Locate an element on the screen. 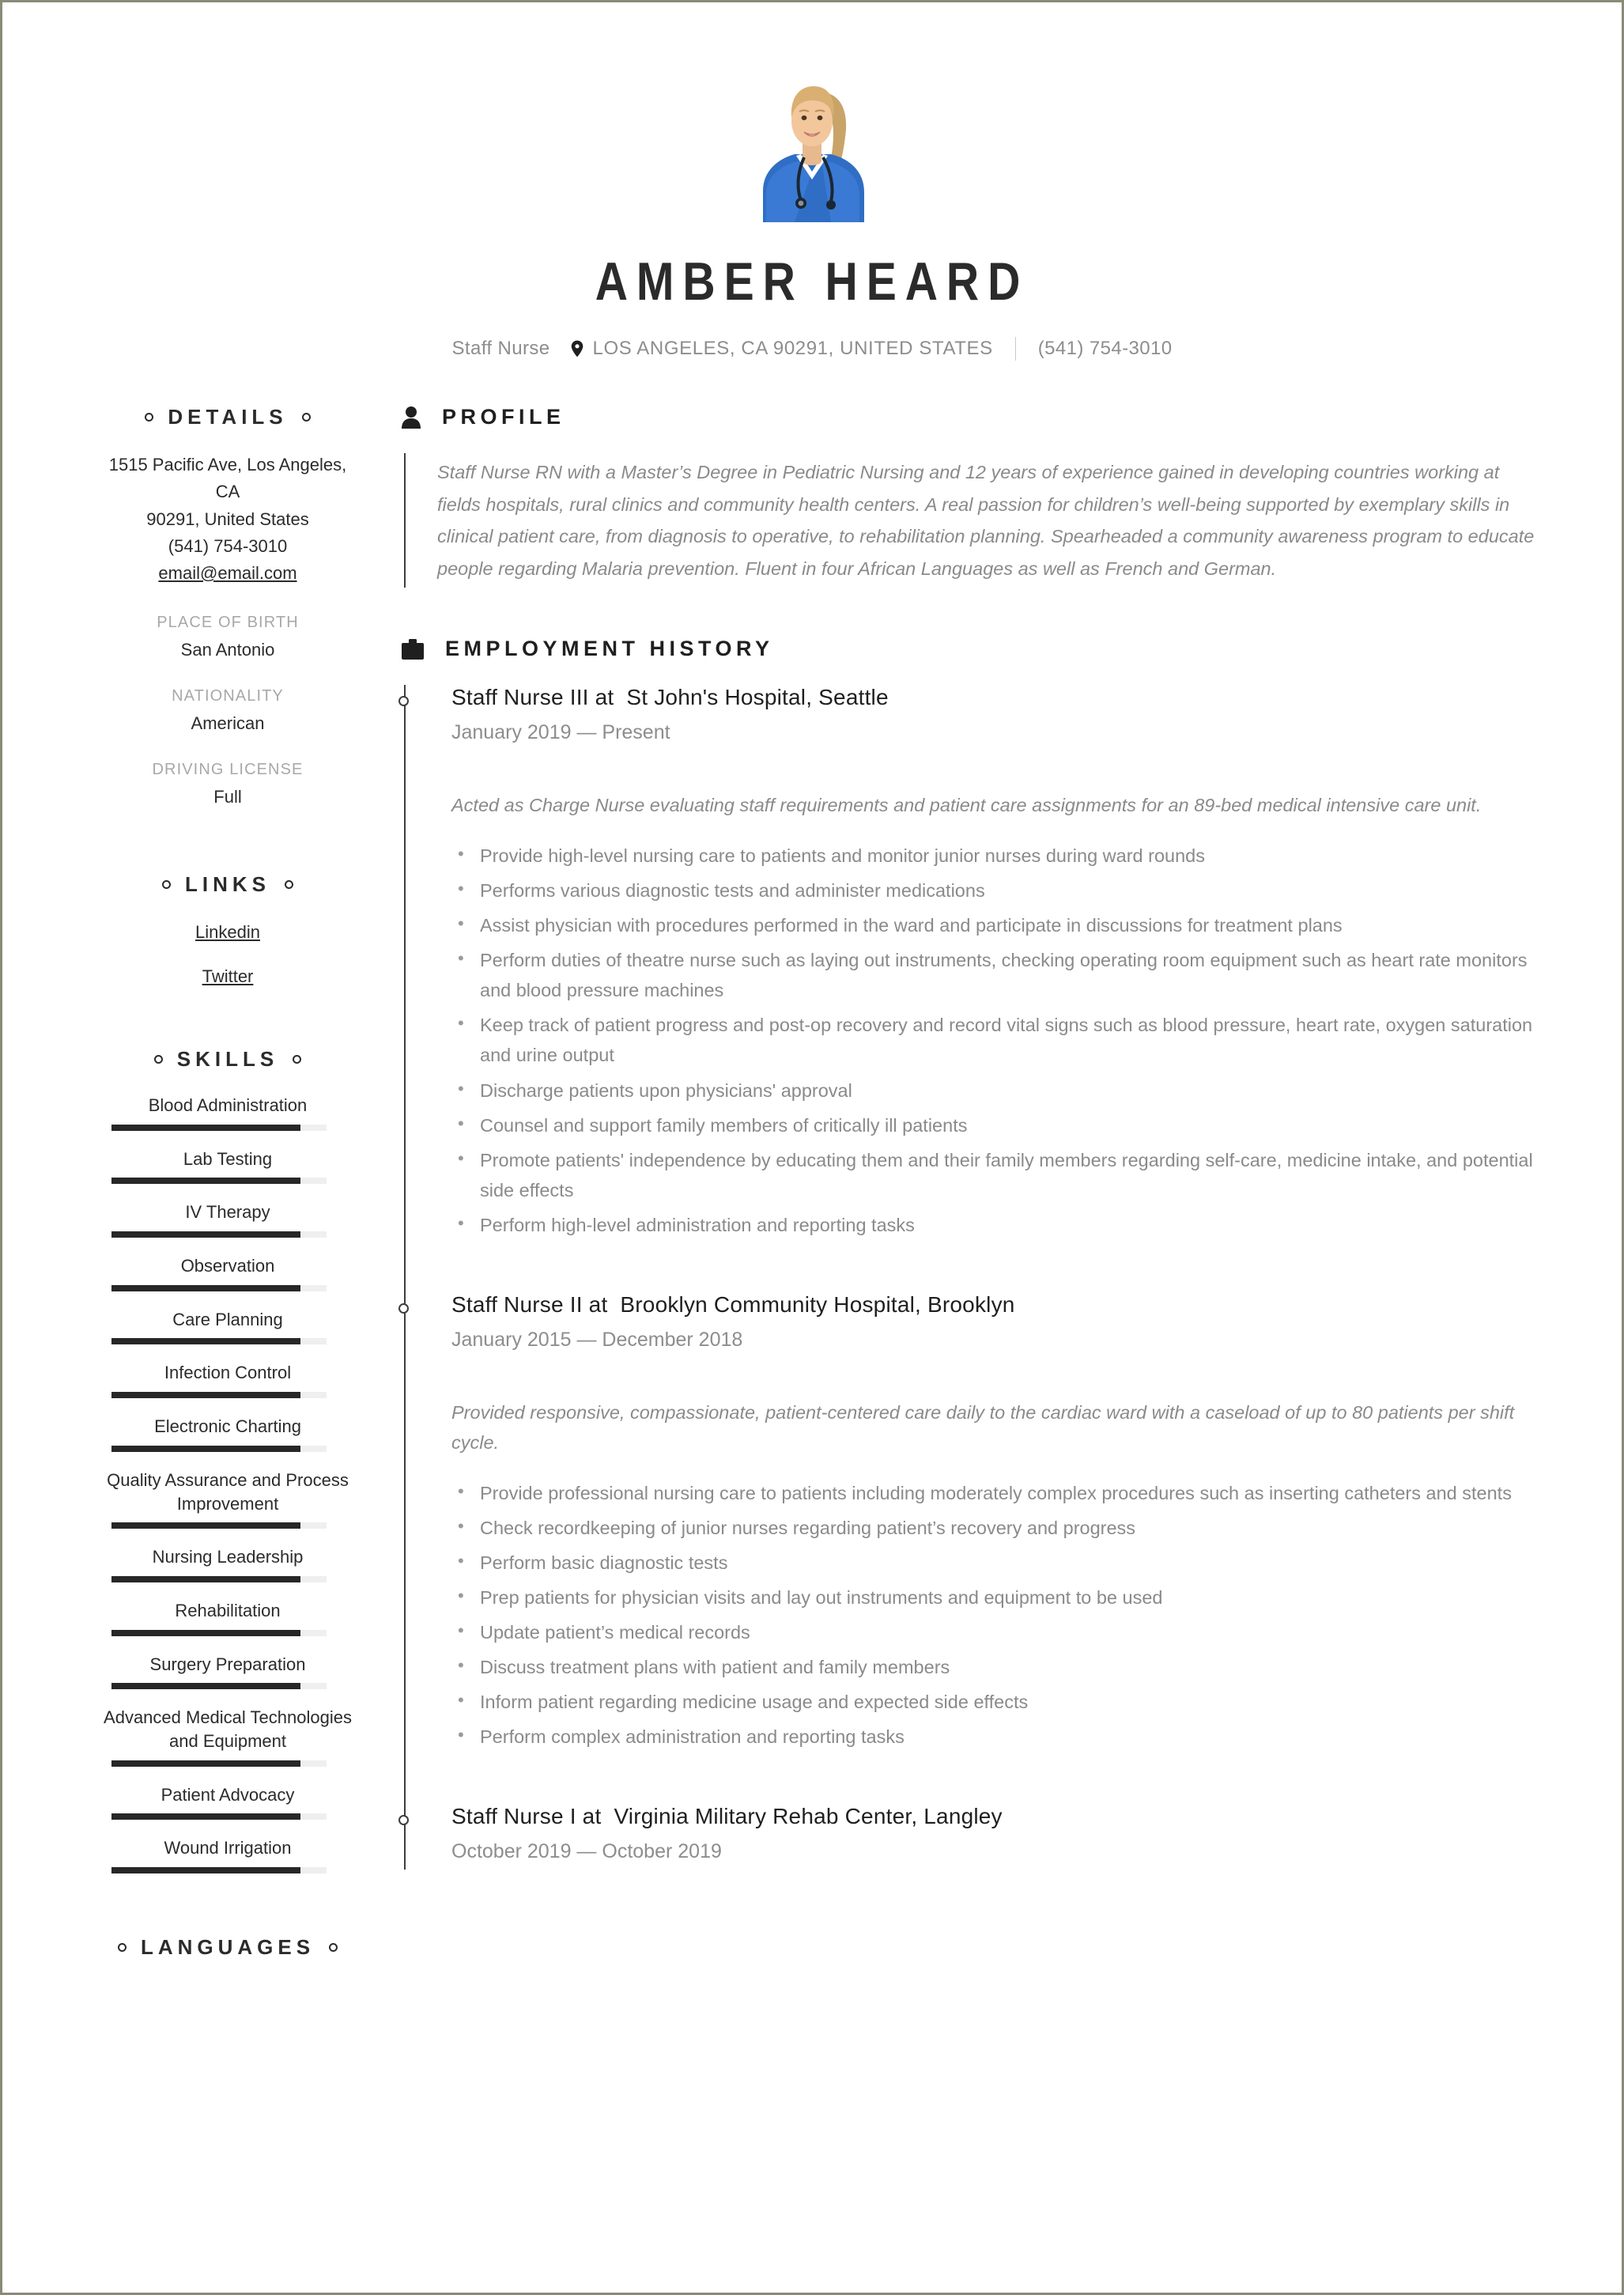 The width and height of the screenshot is (1624, 2295). job-bullet: Update patient’s medical records is located at coordinates (993, 1631).